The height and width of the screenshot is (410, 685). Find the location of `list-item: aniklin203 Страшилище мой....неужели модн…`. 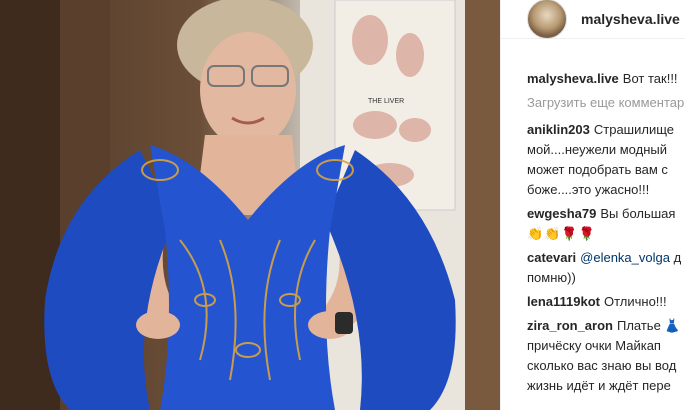

list-item: aniklin203 Страшилище мой....неужели модн… is located at coordinates (606, 160).